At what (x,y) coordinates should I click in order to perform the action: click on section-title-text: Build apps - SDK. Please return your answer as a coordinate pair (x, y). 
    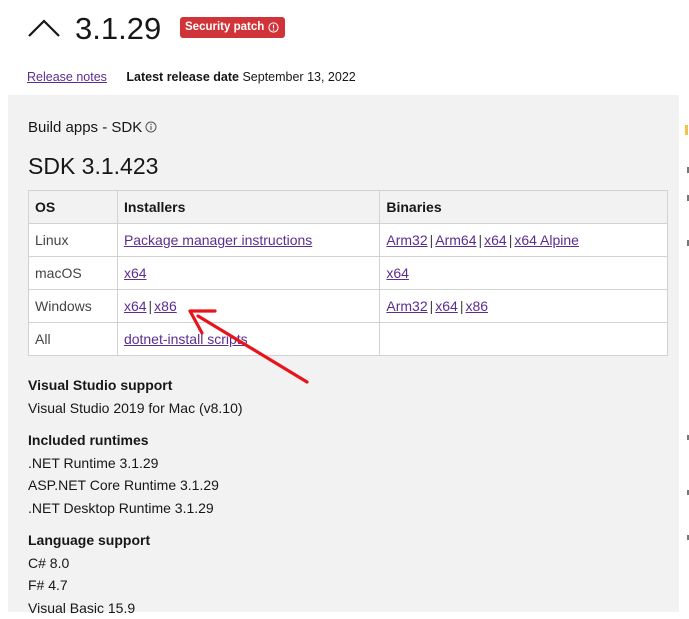
    Looking at the image, I should click on (85, 127).